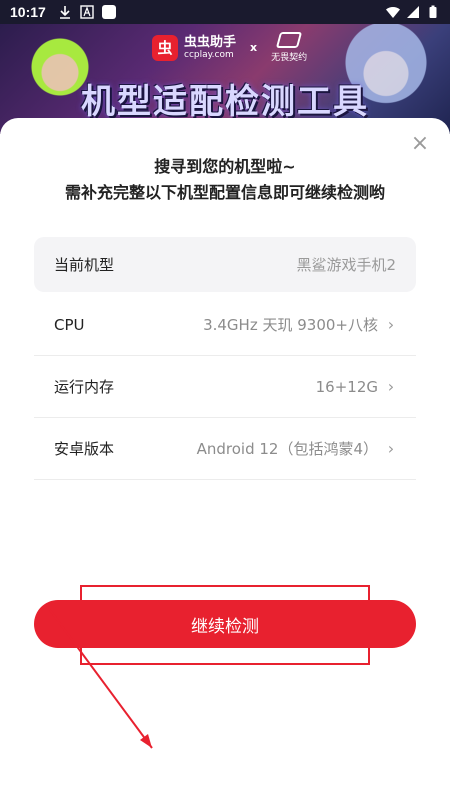 The image size is (450, 800). I want to click on row-android-version: 安卓版本 Android 12（包括鸿蒙4） ›, so click(225, 449).